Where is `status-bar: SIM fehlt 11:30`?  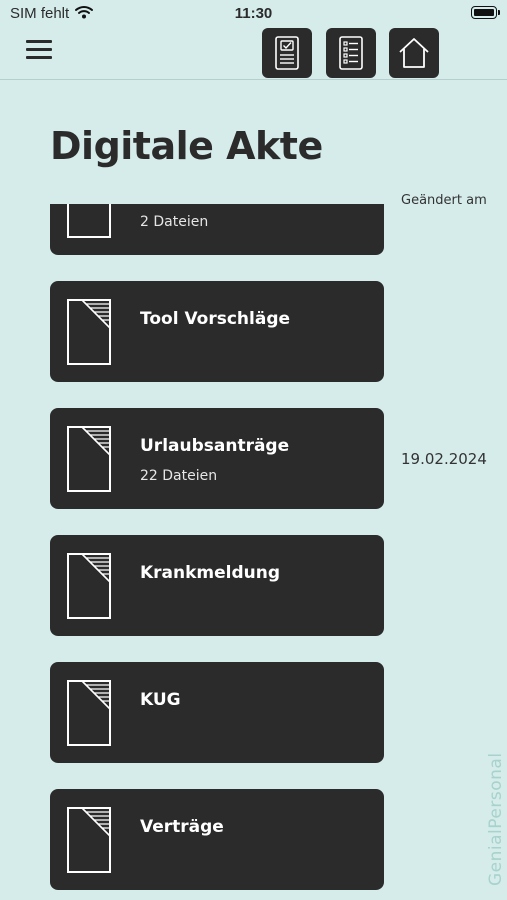
status-bar: SIM fehlt 11:30 is located at coordinates (253, 13).